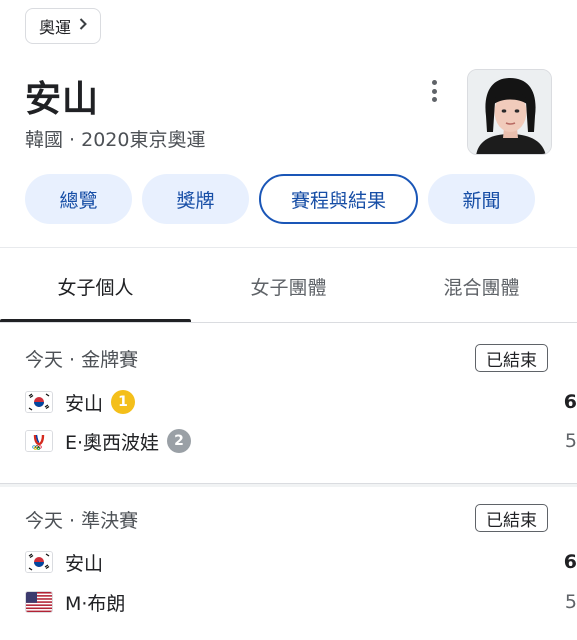 Image resolution: width=577 pixels, height=640 pixels. I want to click on competitor-name: M·布朗, so click(95, 603).